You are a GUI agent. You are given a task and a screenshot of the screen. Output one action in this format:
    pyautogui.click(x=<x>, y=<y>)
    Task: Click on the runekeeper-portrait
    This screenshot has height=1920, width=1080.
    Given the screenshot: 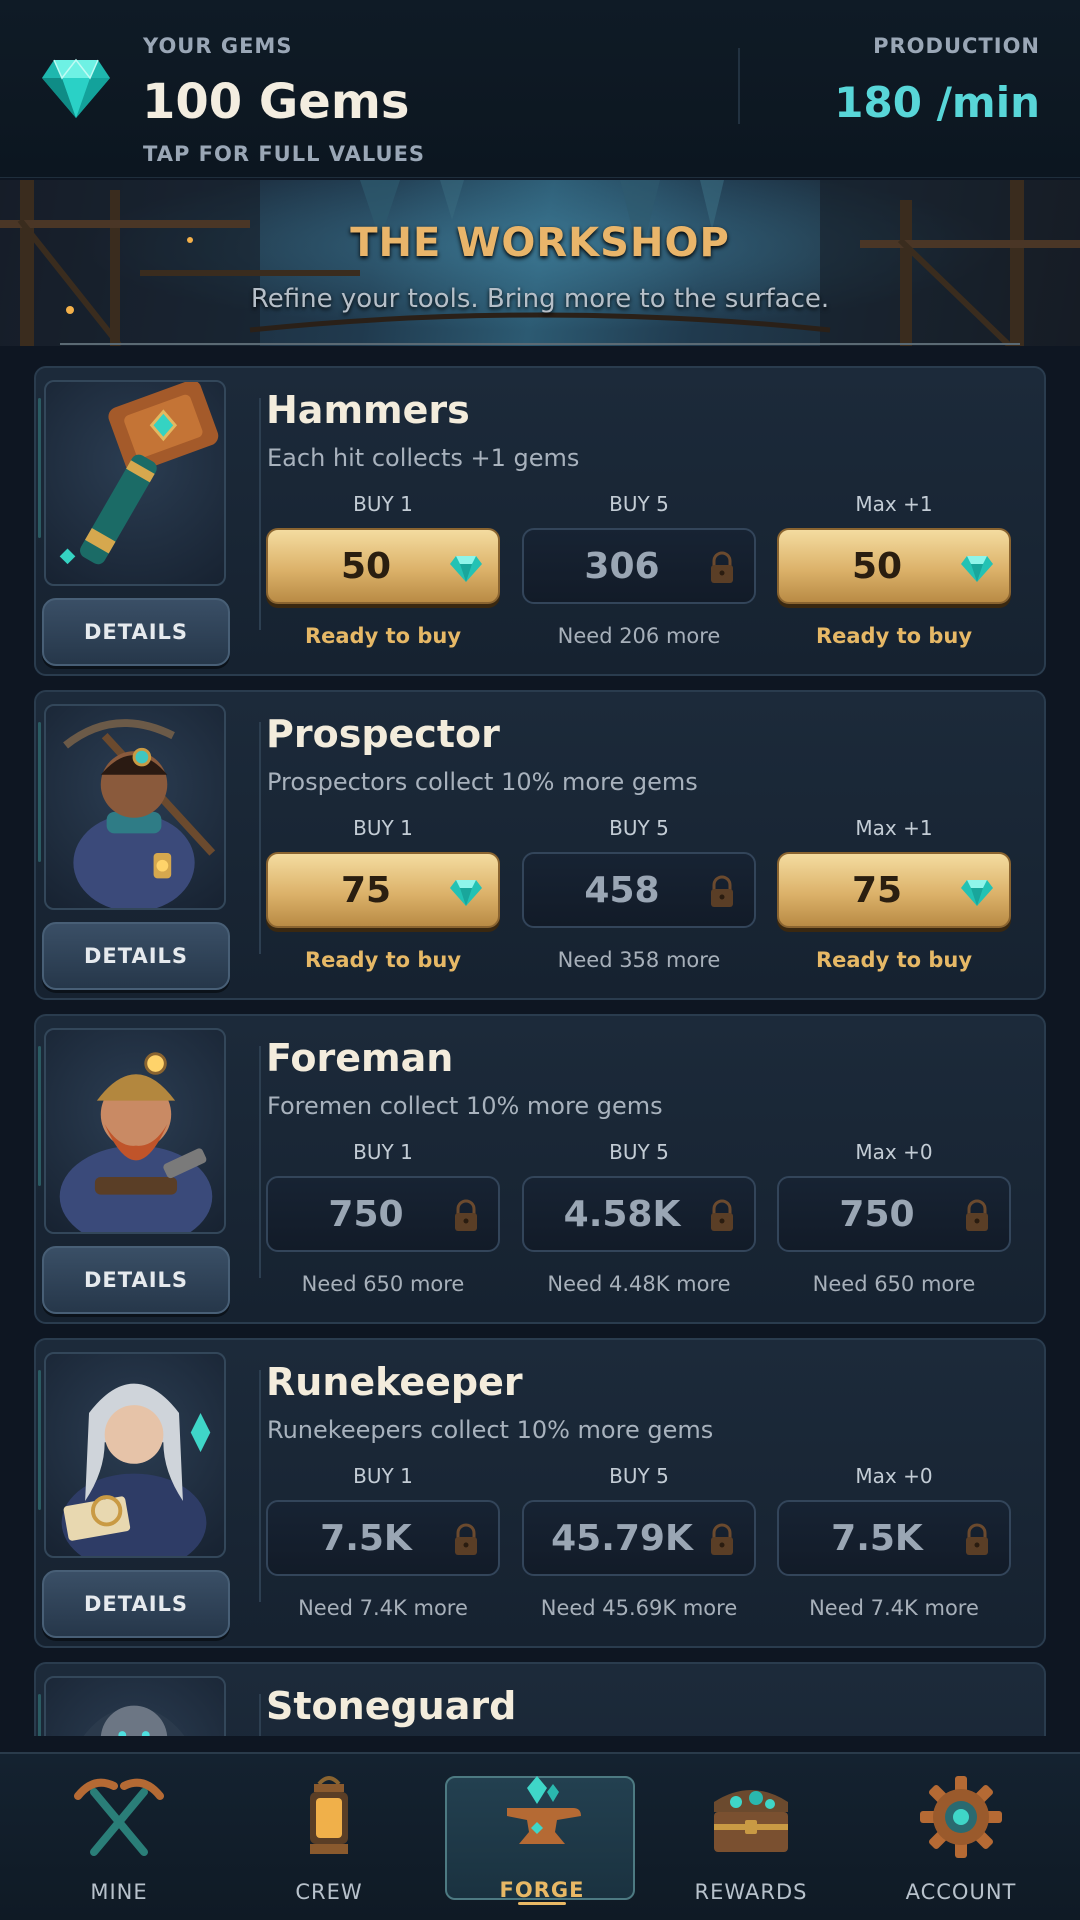 What is the action you would take?
    pyautogui.click(x=135, y=1455)
    